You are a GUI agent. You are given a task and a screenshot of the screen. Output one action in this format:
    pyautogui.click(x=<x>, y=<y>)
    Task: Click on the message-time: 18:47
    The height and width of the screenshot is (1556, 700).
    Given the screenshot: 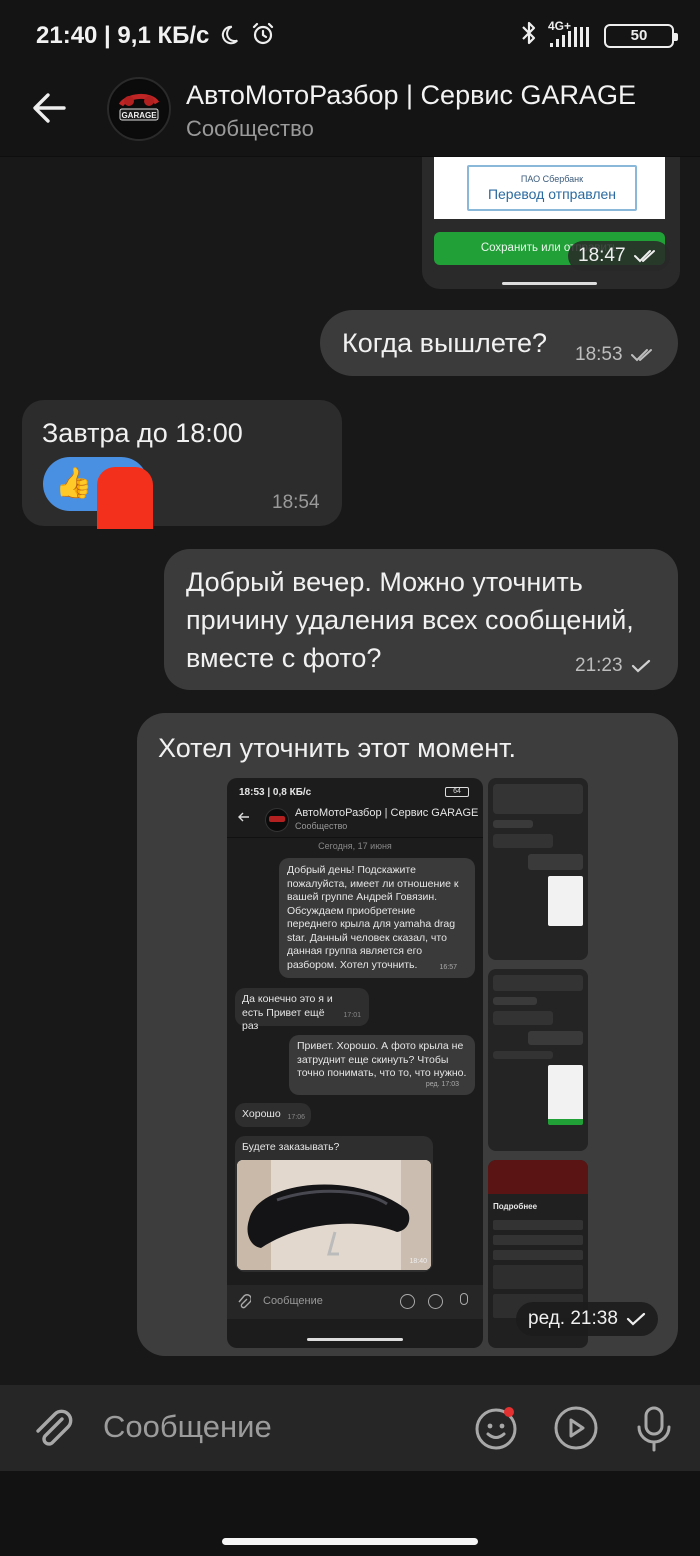 What is the action you would take?
    pyautogui.click(x=602, y=255)
    